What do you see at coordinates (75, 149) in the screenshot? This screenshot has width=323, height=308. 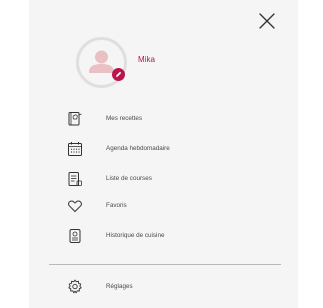 I see `calendar-icon` at bounding box center [75, 149].